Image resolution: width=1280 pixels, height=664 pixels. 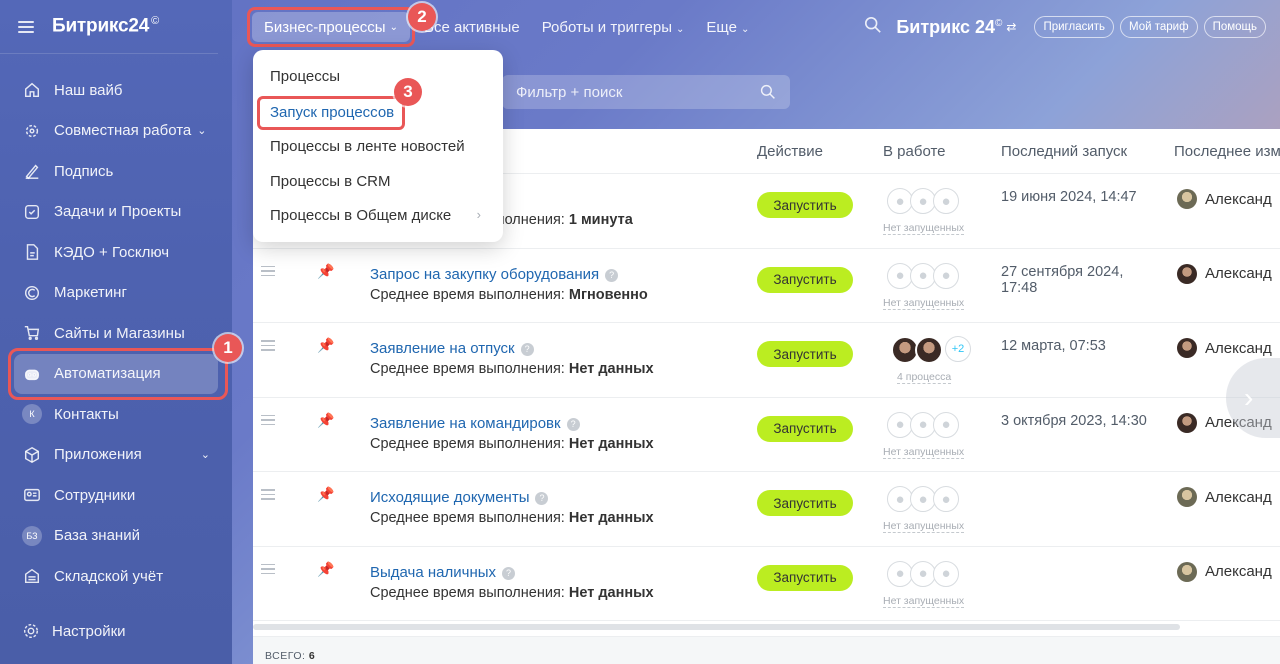 I want to click on sidebar-item-our-vibe: Наш вайб, so click(x=116, y=90).